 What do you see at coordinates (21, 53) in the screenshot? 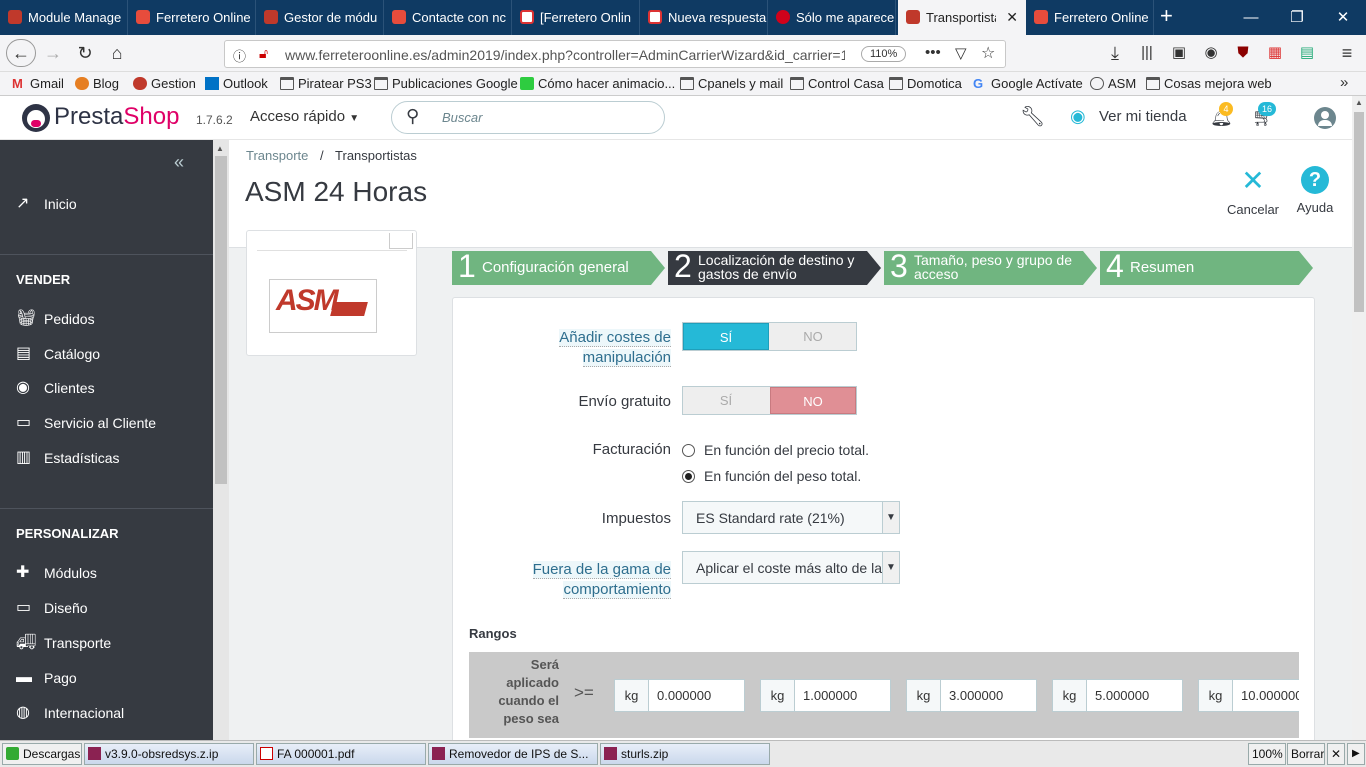
I see `back-icon: ←` at bounding box center [21, 53].